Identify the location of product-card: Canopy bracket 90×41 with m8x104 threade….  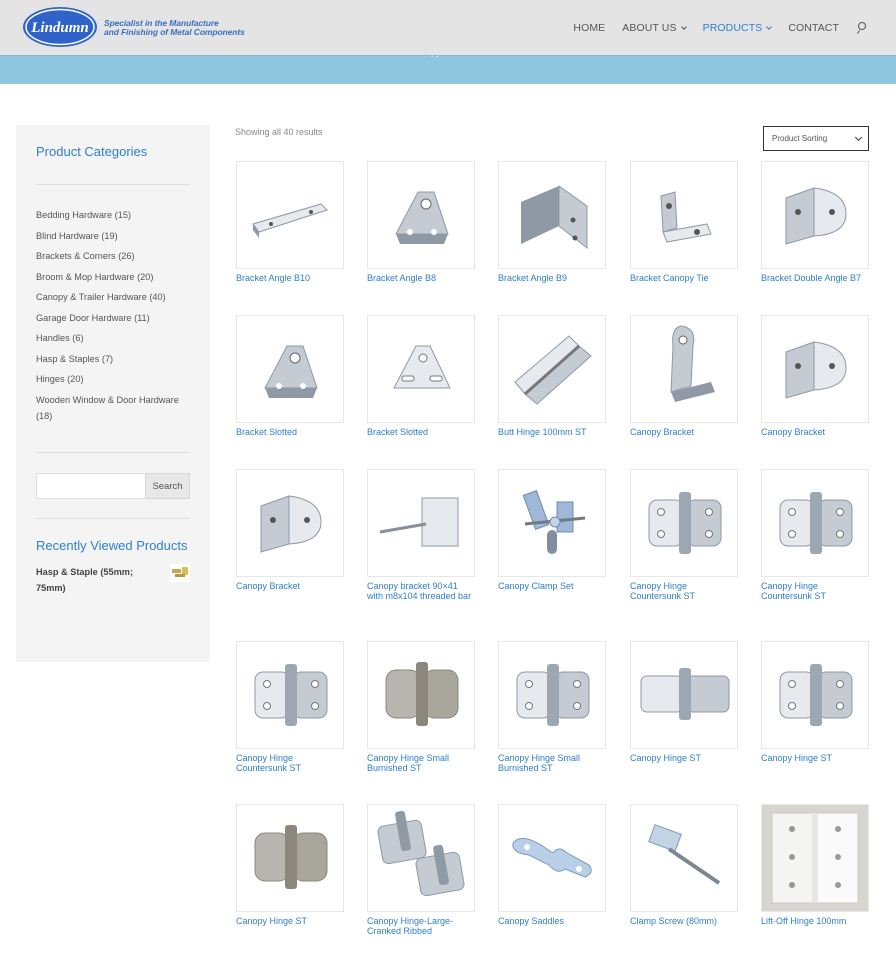
(421, 535).